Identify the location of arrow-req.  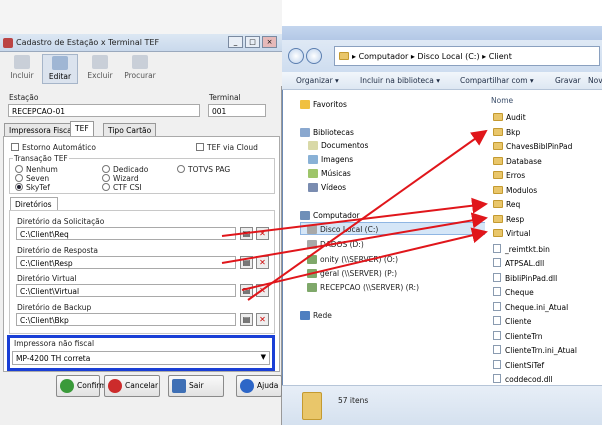
(354, 217).